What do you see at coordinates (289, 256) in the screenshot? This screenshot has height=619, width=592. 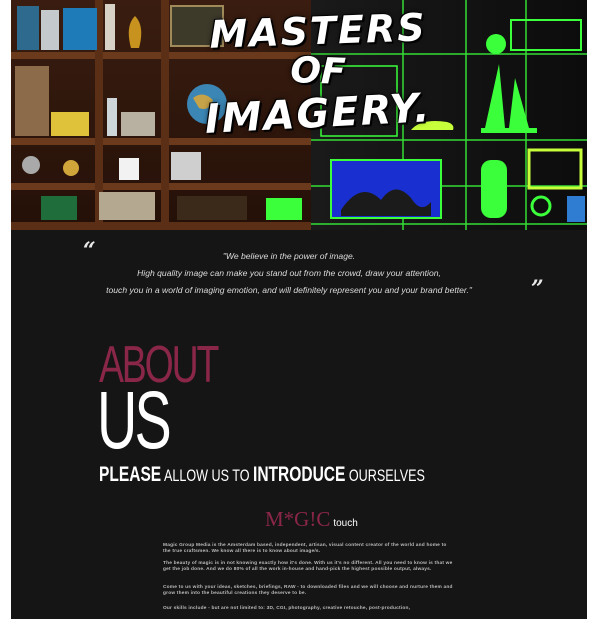 I see `quote-line-1: "We believe in the power of image.` at bounding box center [289, 256].